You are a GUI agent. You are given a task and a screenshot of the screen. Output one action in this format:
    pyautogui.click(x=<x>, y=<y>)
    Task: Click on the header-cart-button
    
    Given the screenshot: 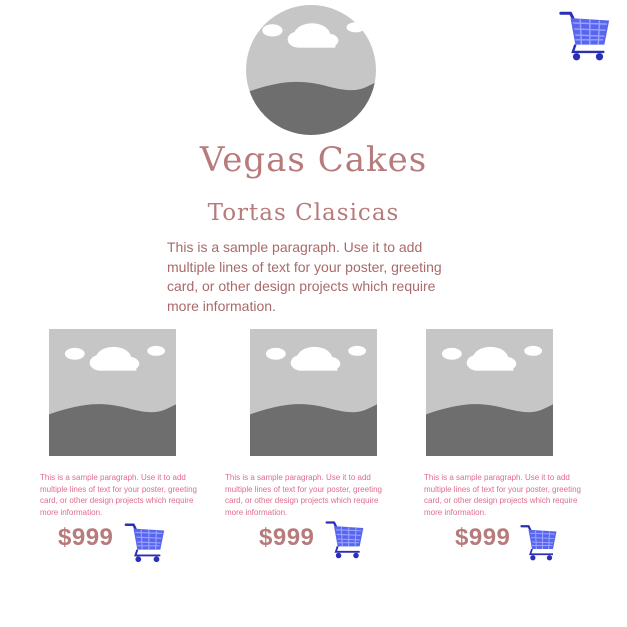 What is the action you would take?
    pyautogui.click(x=585, y=35)
    